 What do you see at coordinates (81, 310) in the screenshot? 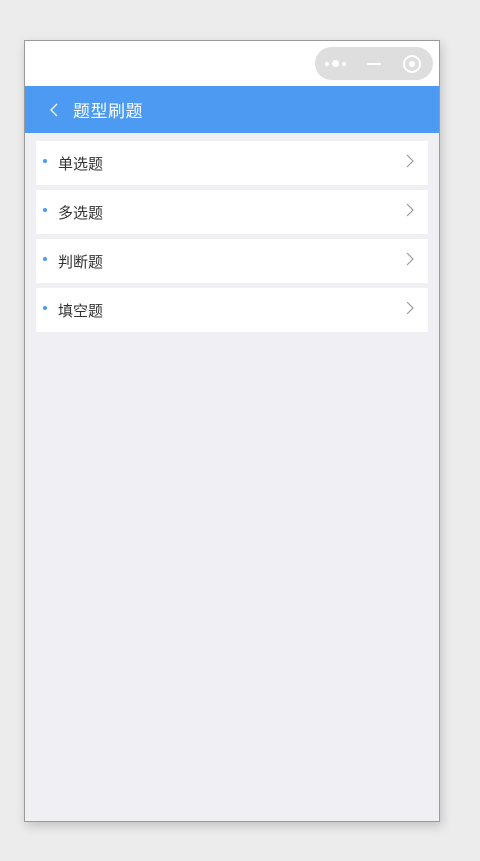
I see `list-item-label: 填空题` at bounding box center [81, 310].